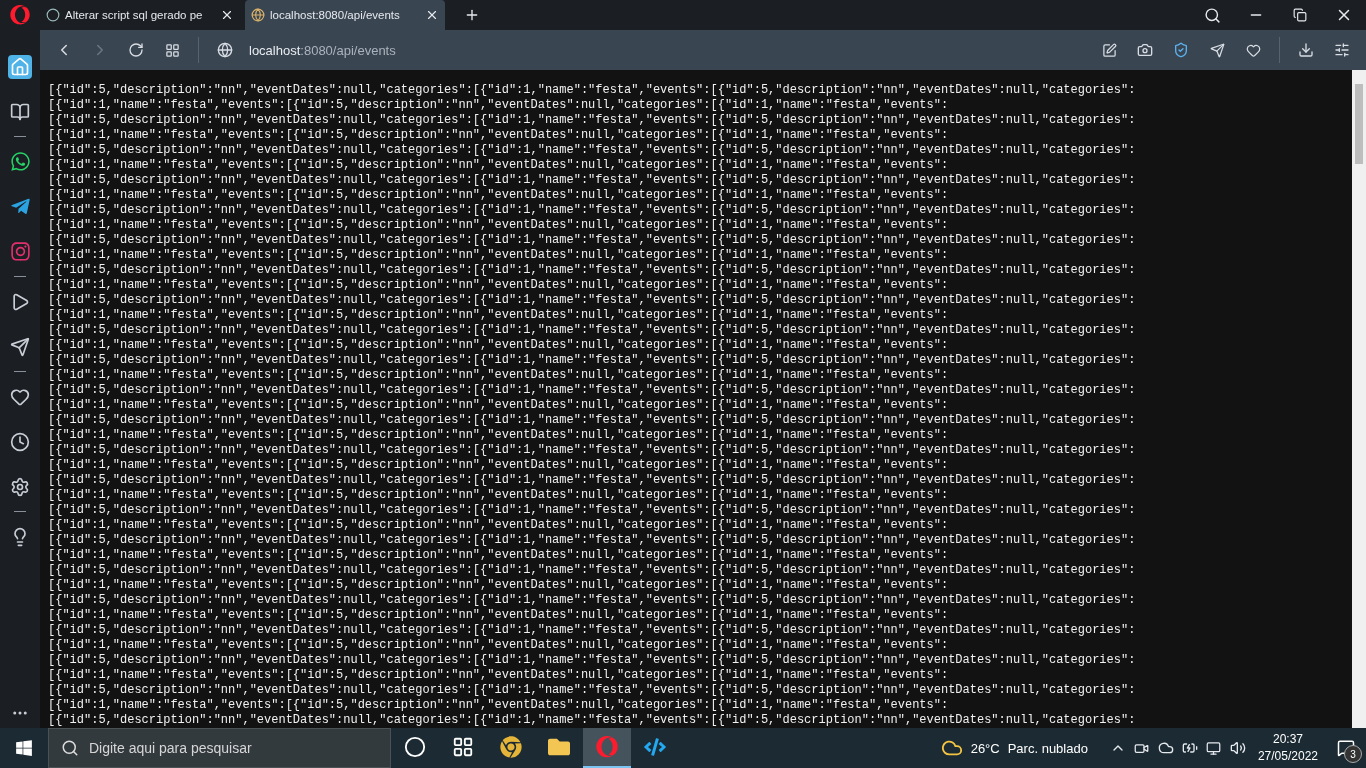 This screenshot has width=1366, height=768. I want to click on notification-count: 3, so click(1353, 754).